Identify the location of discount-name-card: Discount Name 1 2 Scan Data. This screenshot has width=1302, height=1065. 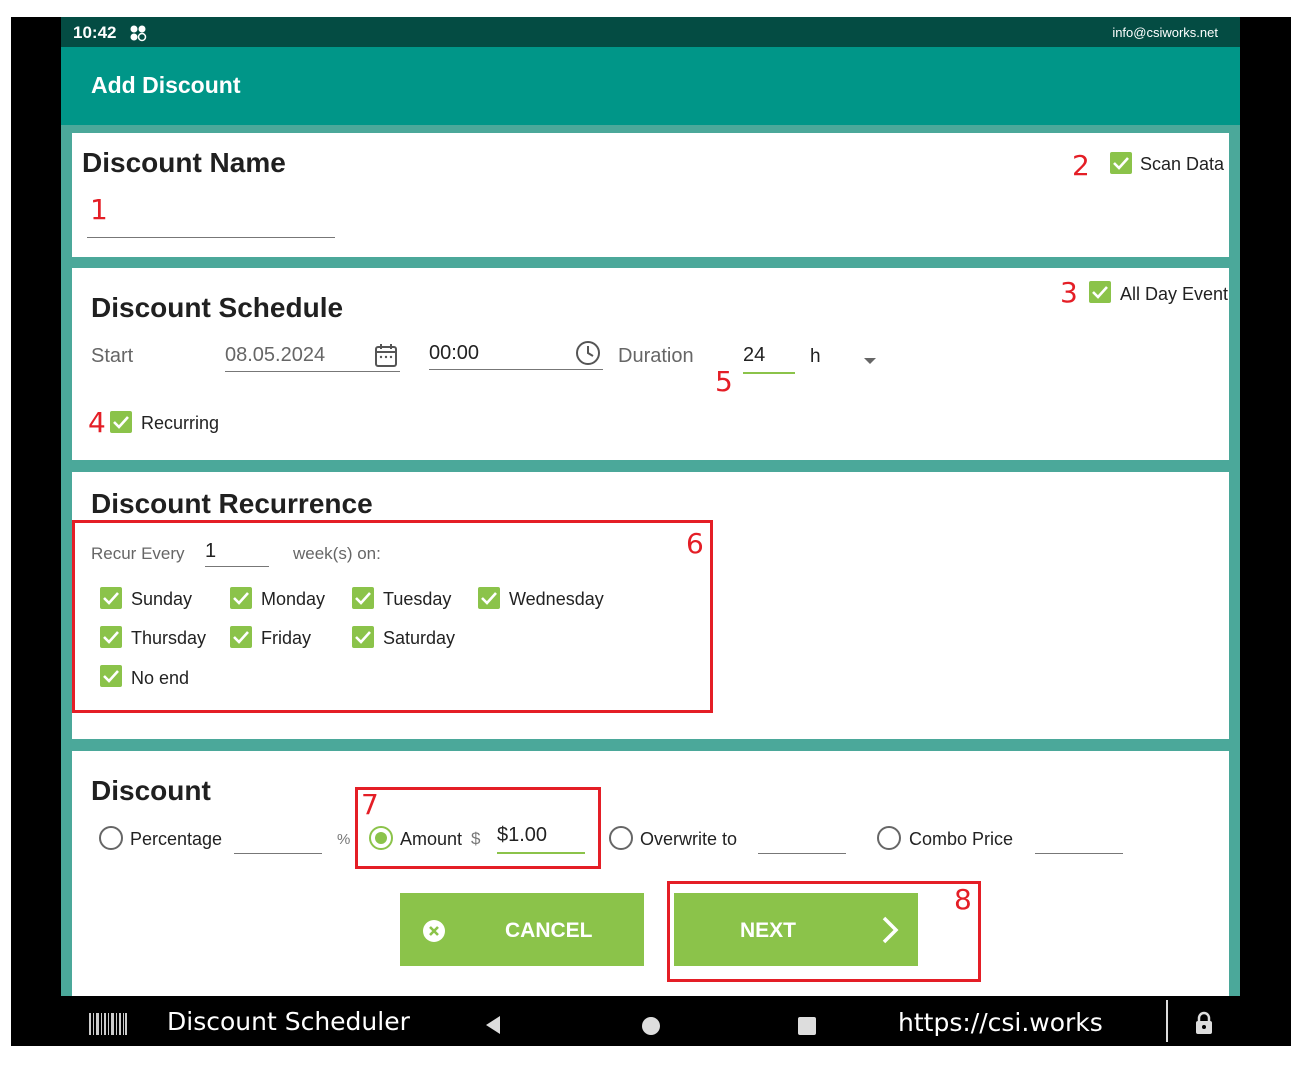
(650, 195).